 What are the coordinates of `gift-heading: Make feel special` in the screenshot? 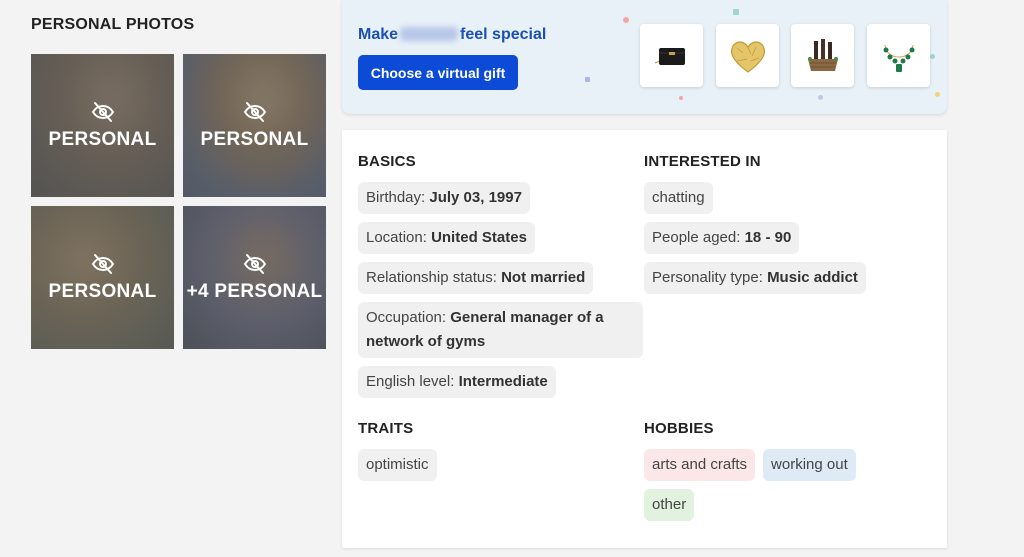 It's located at (452, 35).